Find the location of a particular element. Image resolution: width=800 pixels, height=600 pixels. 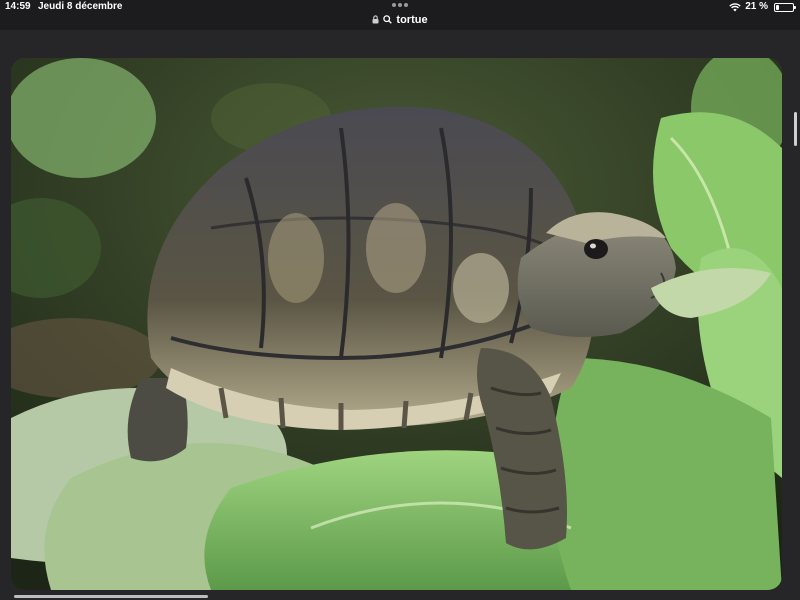

battery-fill is located at coordinates (777, 7).